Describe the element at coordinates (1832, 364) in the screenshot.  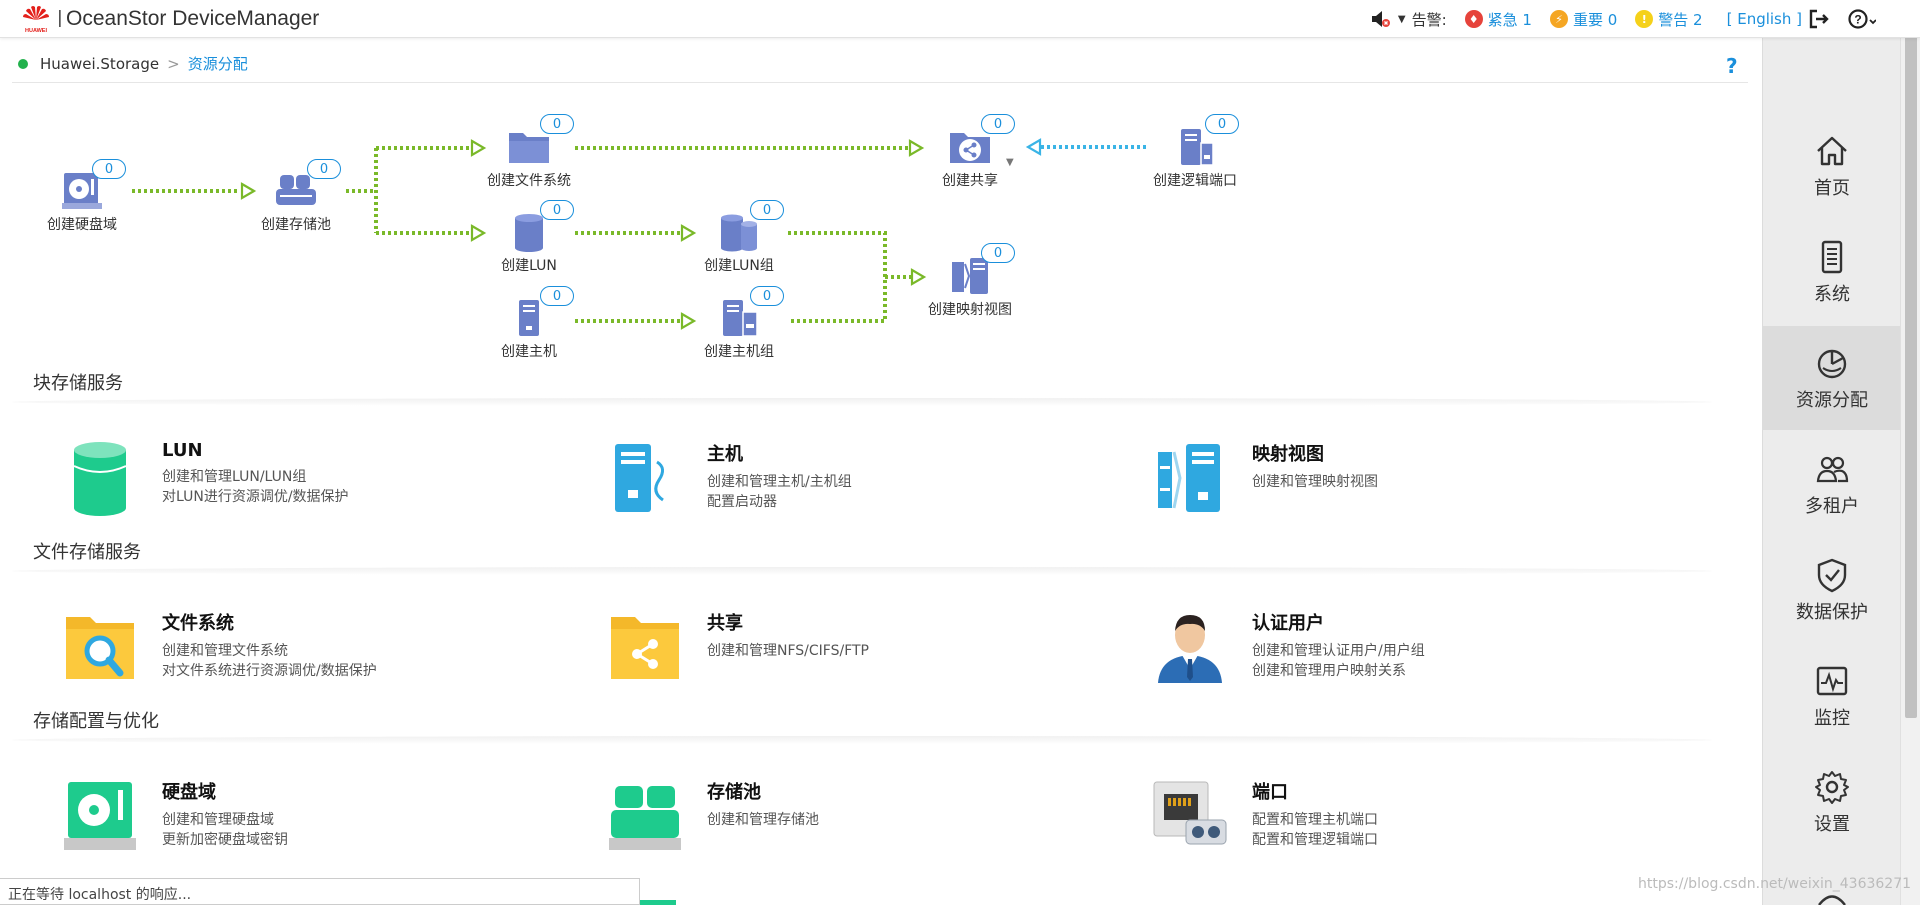
I see `provisioning-icon` at that location.